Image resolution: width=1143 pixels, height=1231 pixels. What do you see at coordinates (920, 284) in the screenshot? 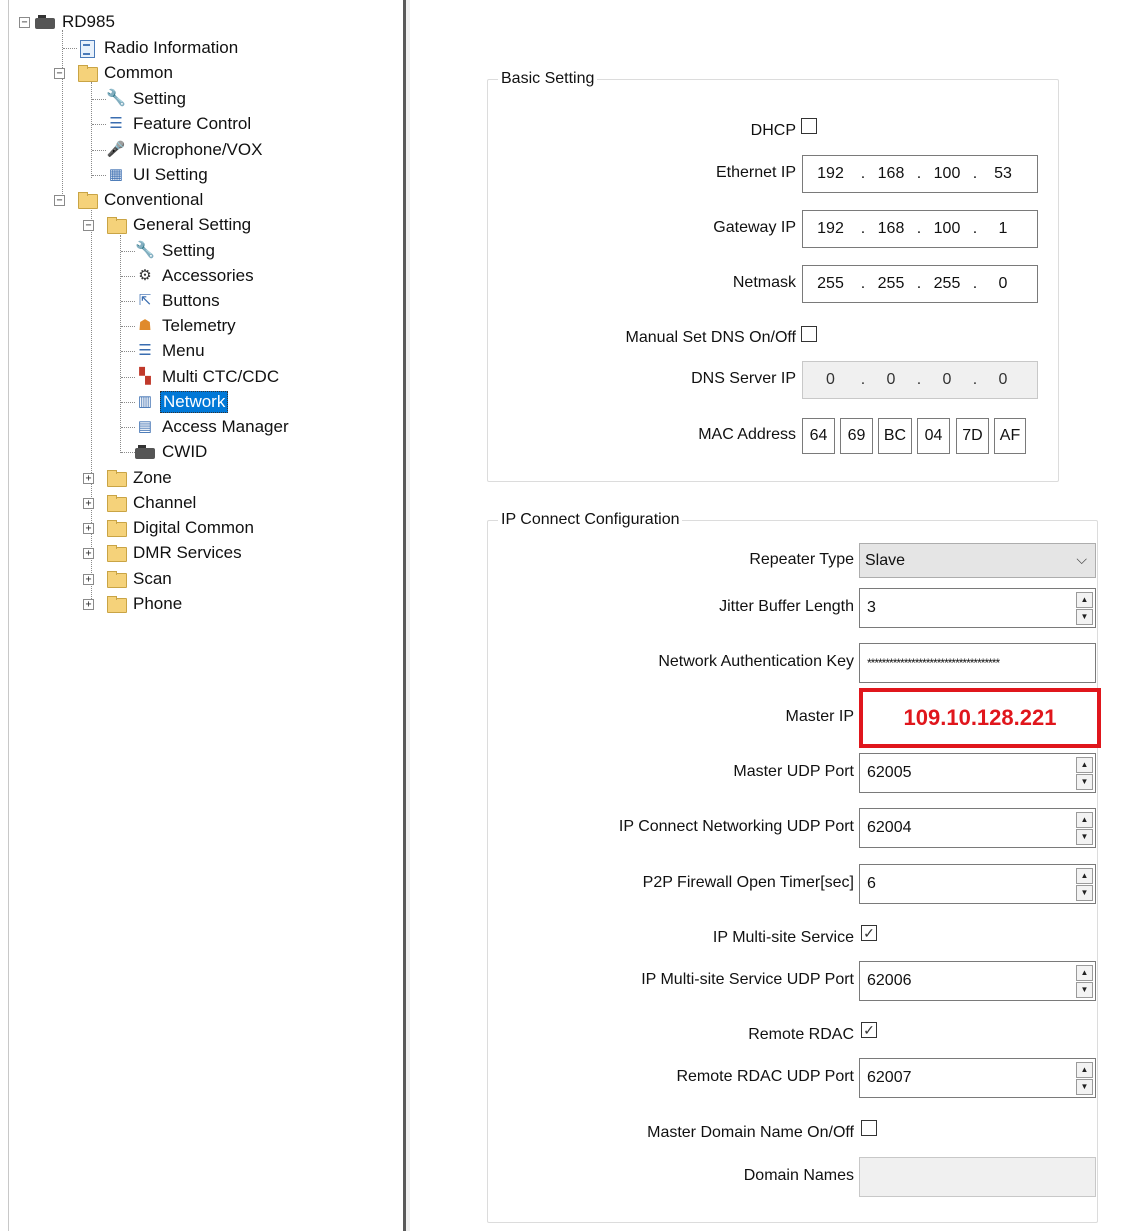
I see `netmask-field: 255. 255. 255. 0` at bounding box center [920, 284].